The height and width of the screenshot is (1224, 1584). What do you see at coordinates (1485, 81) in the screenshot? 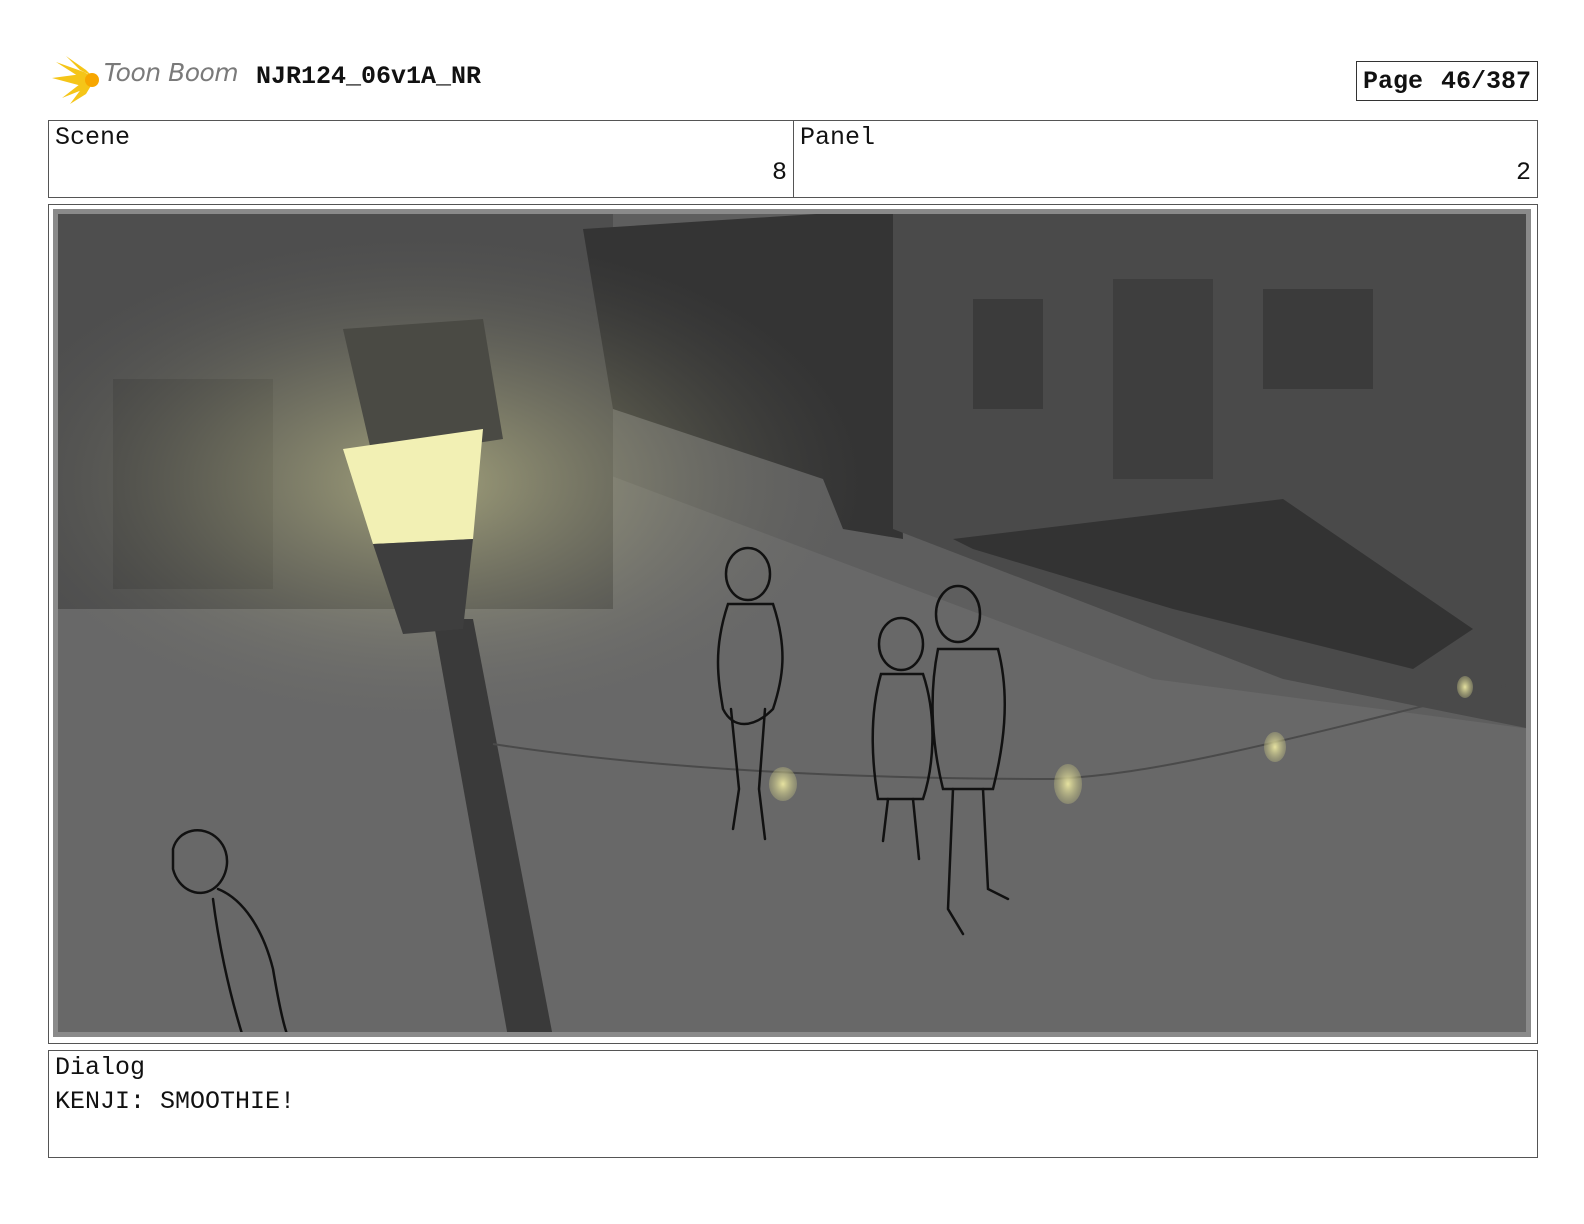
I see `page-value: 46/387` at bounding box center [1485, 81].